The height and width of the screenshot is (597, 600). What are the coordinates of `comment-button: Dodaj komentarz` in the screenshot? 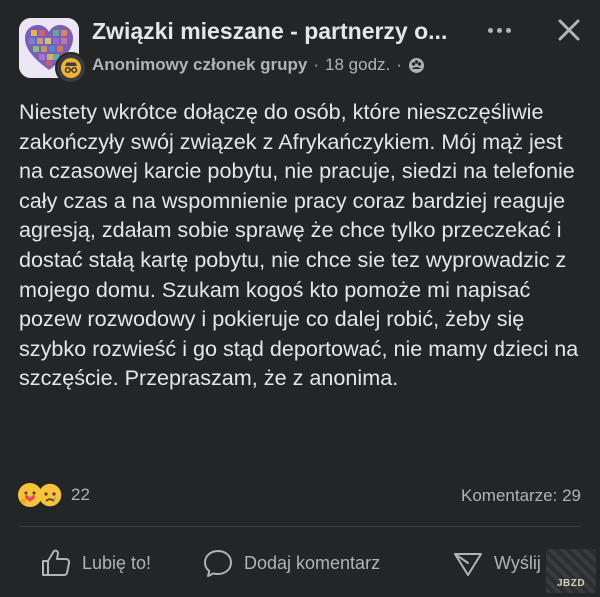 It's located at (291, 563).